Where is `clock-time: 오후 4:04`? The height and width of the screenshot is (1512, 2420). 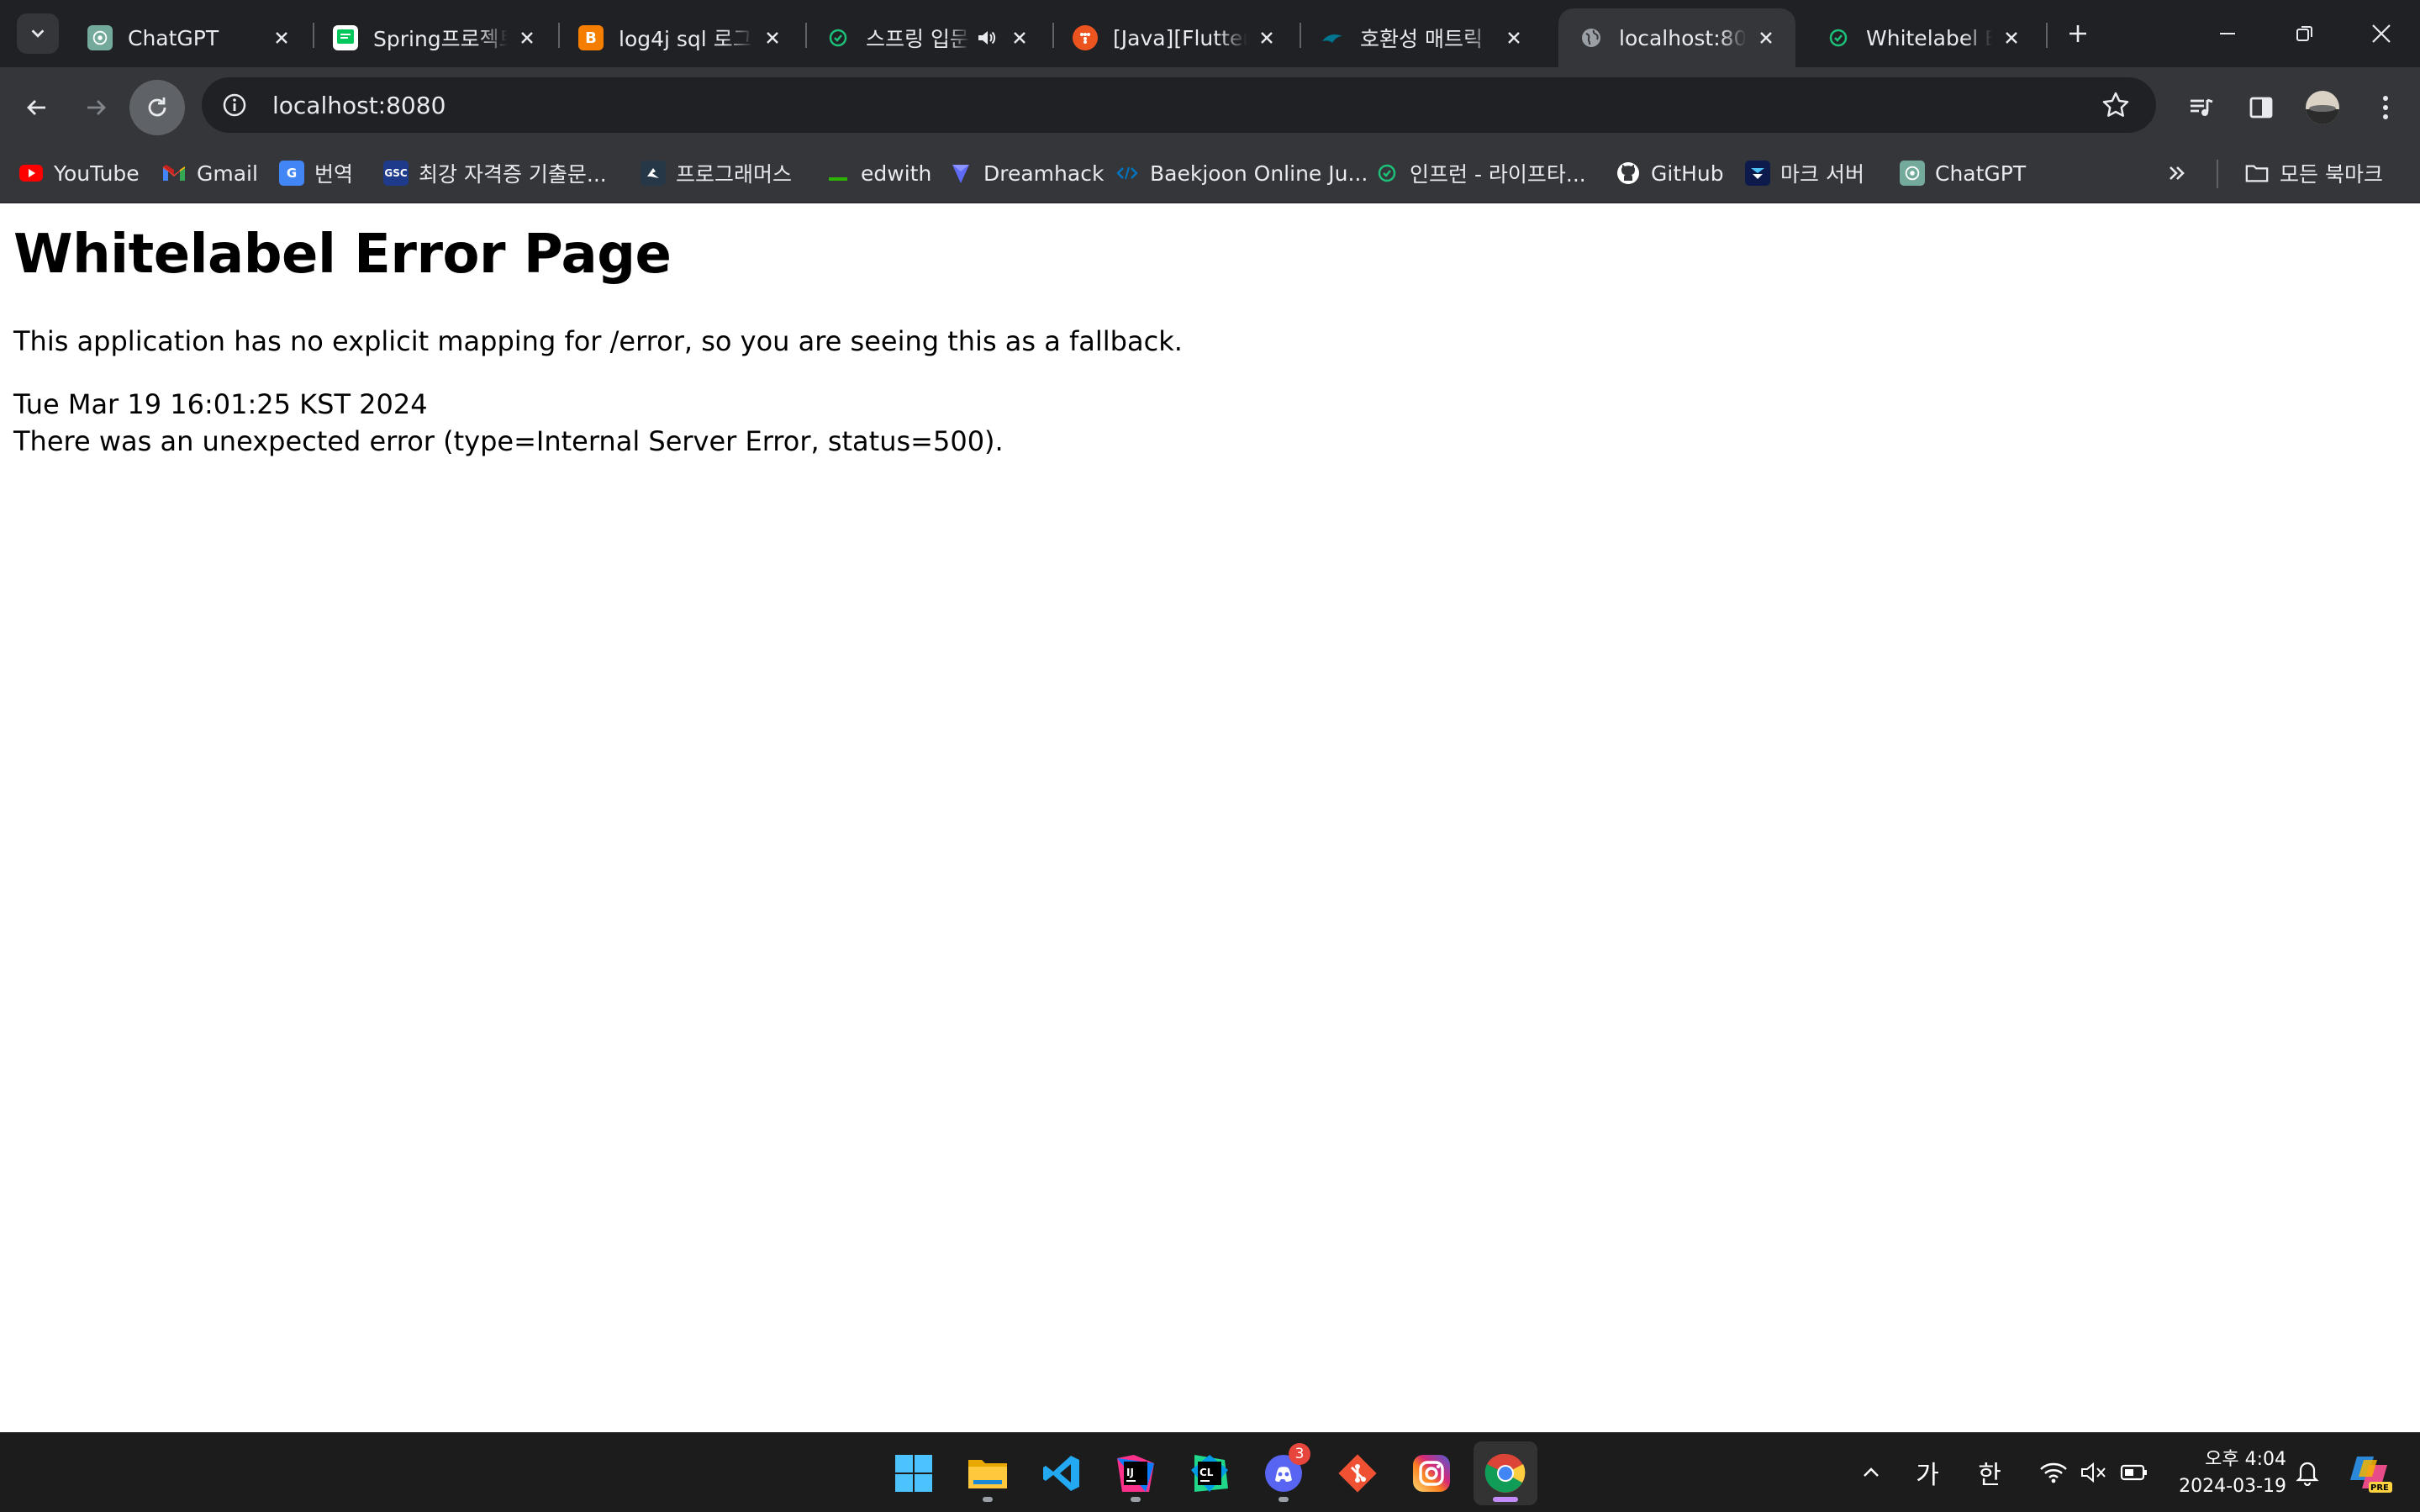
clock-time: 오후 4:04 is located at coordinates (2245, 1460).